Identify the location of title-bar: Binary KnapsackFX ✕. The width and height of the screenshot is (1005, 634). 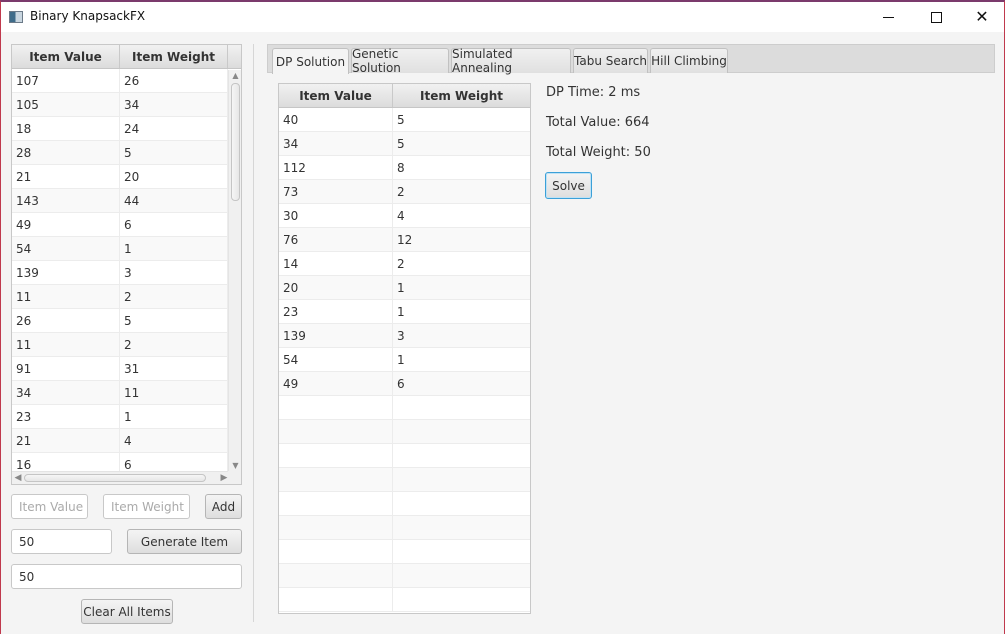
(502, 17).